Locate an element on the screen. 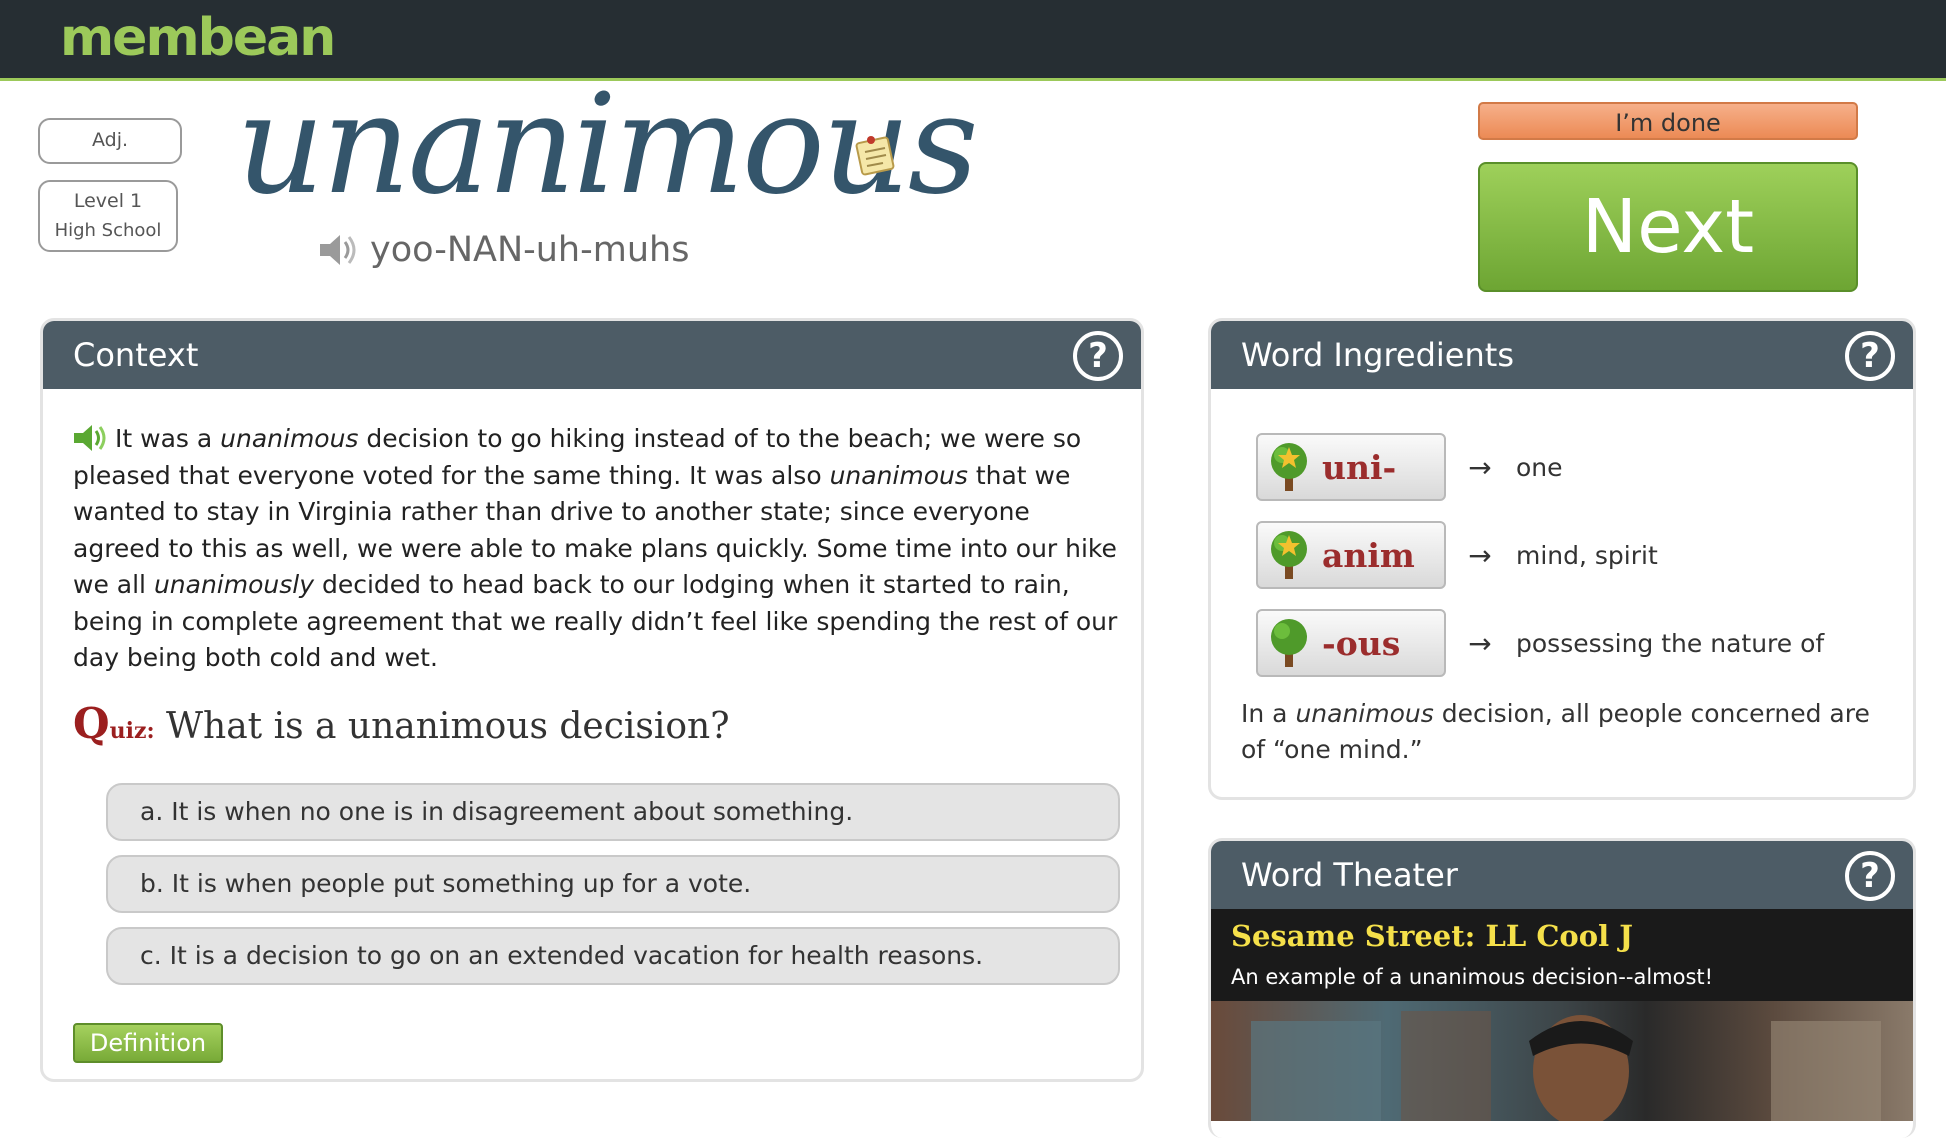 The image size is (1946, 1138). part-of-speech-label: Adj. is located at coordinates (110, 140).